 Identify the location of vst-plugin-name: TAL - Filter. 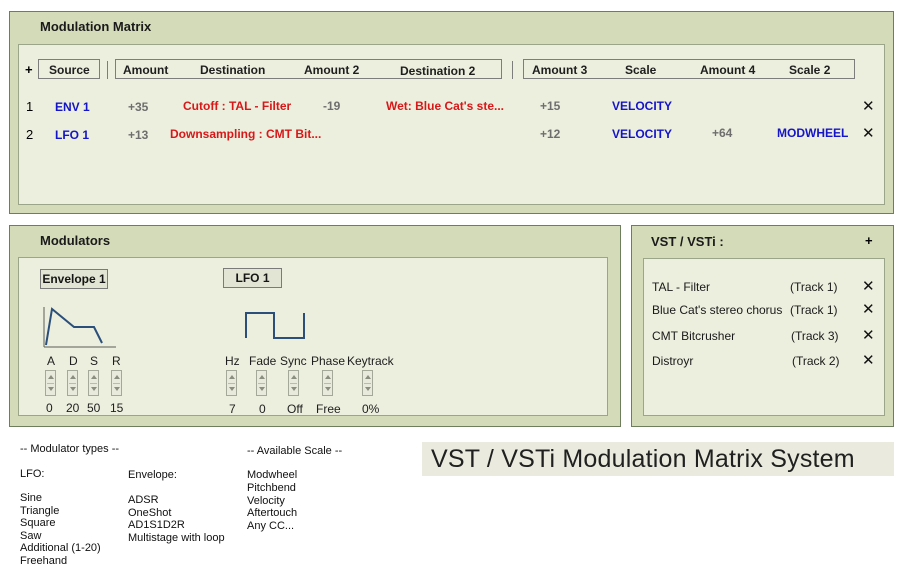
(681, 287).